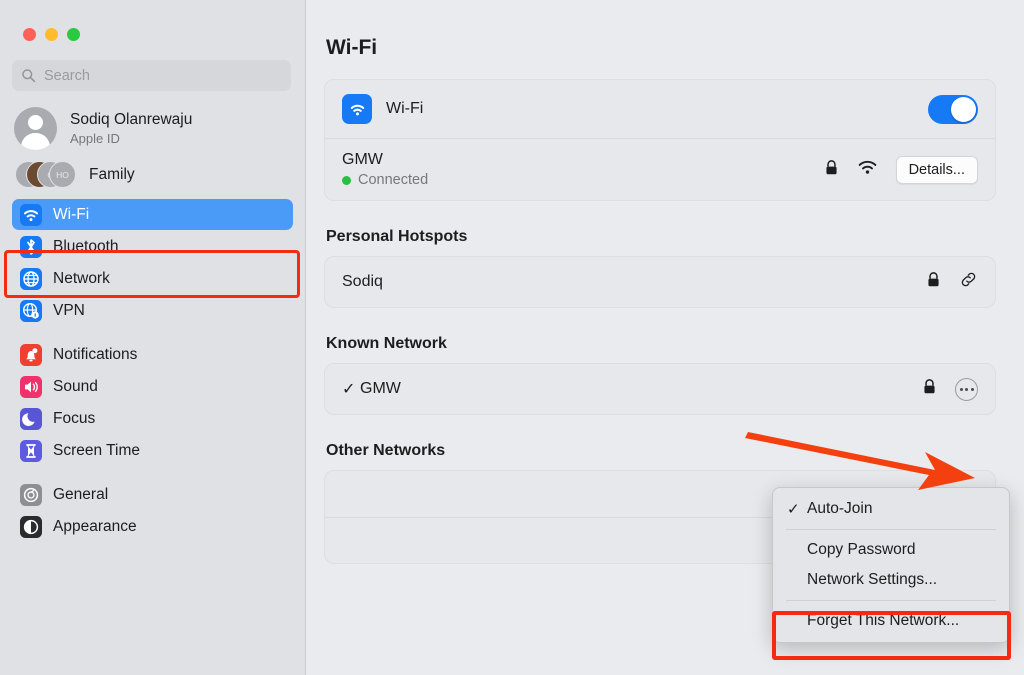 The width and height of the screenshot is (1024, 675). Describe the element at coordinates (95, 138) in the screenshot. I see `account-subtitle: Apple ID` at that location.